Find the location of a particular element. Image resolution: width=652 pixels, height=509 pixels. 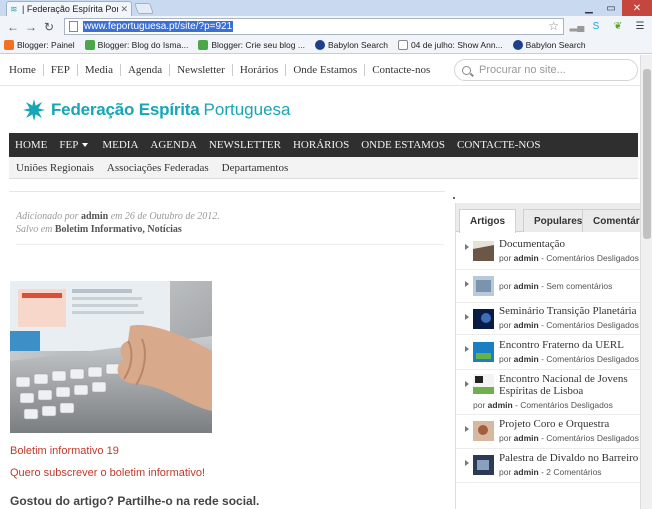

reload-icon: ↻ is located at coordinates (49, 27).